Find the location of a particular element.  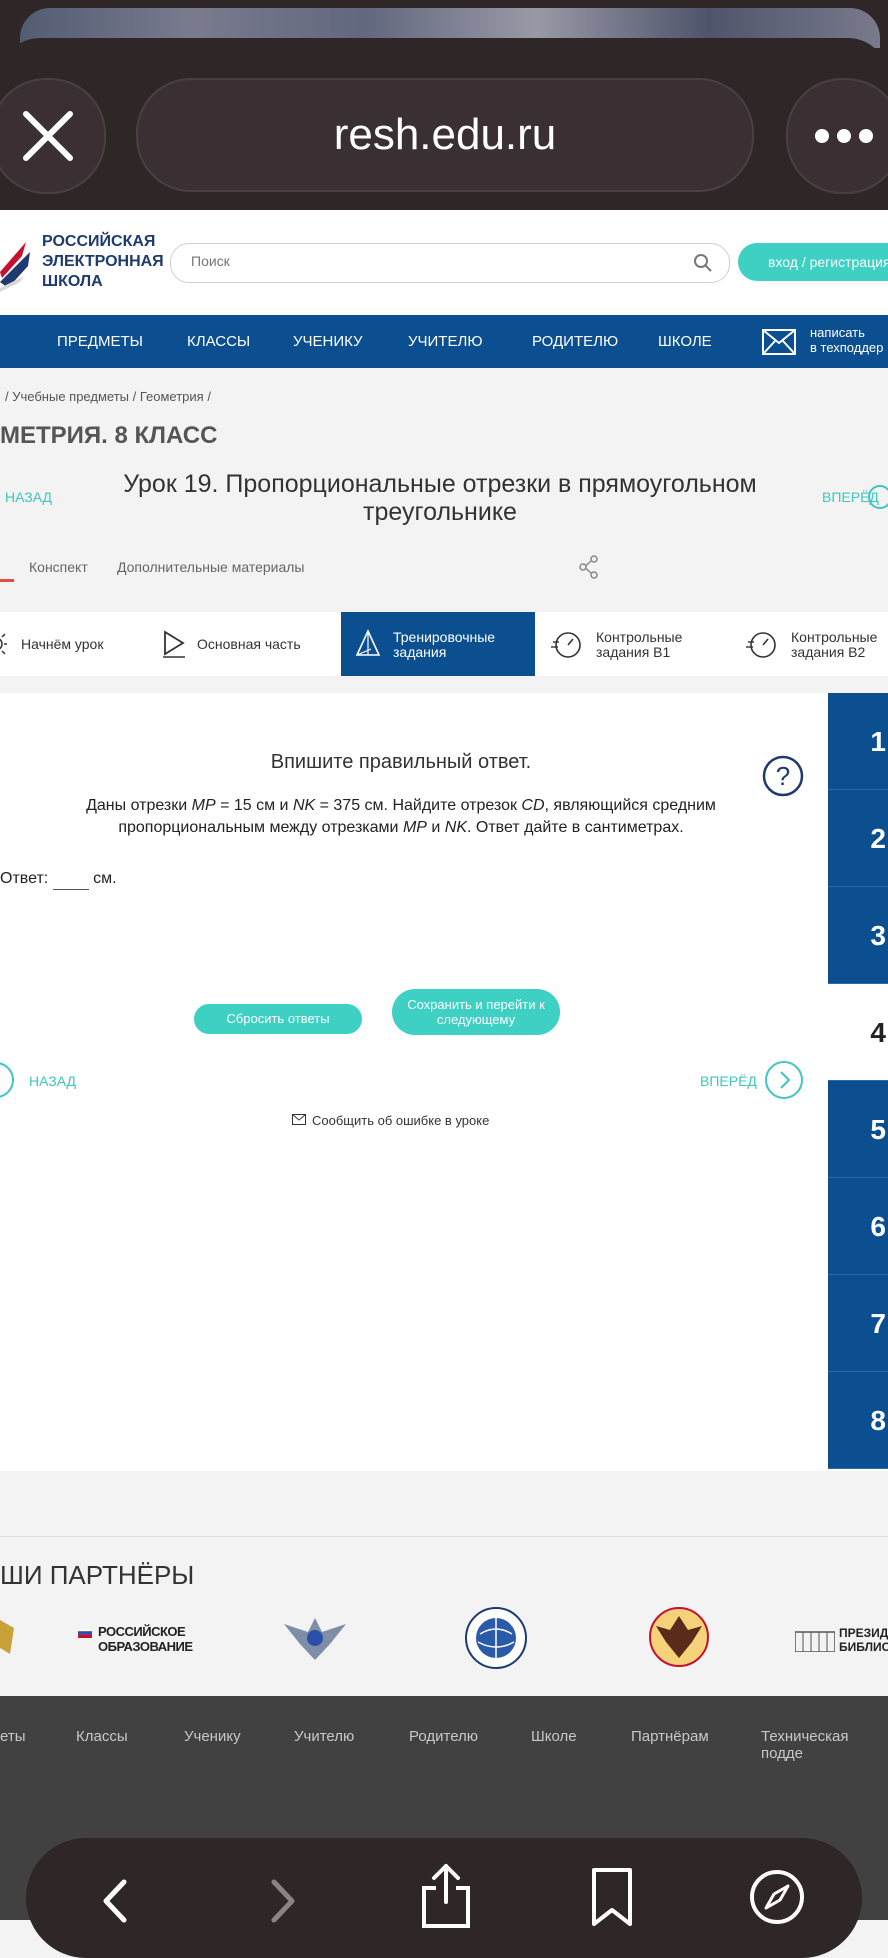

task-number-4: 4 is located at coordinates (858, 1032).